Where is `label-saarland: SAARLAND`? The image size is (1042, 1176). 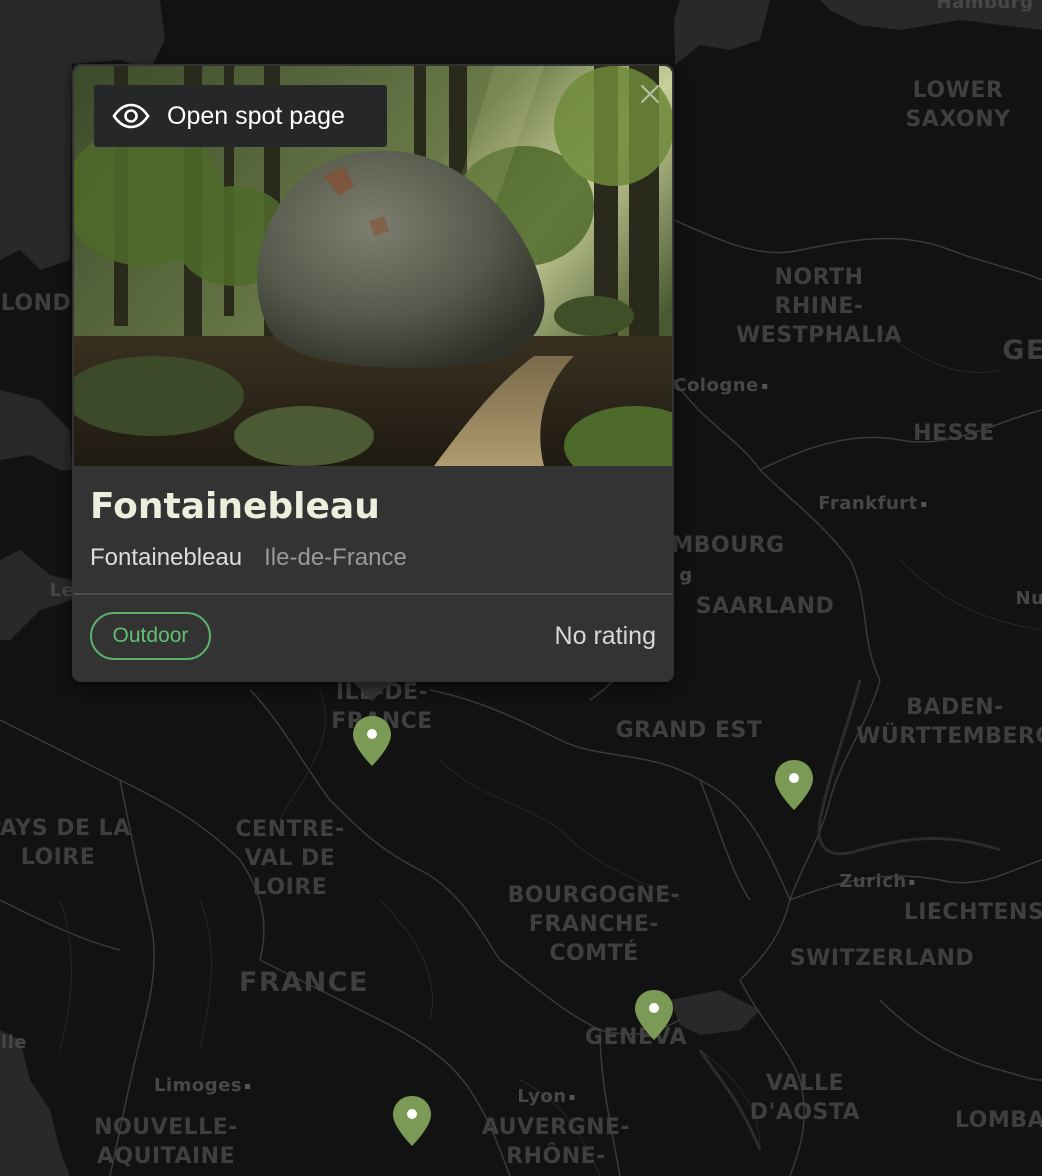
label-saarland: SAARLAND is located at coordinates (765, 606).